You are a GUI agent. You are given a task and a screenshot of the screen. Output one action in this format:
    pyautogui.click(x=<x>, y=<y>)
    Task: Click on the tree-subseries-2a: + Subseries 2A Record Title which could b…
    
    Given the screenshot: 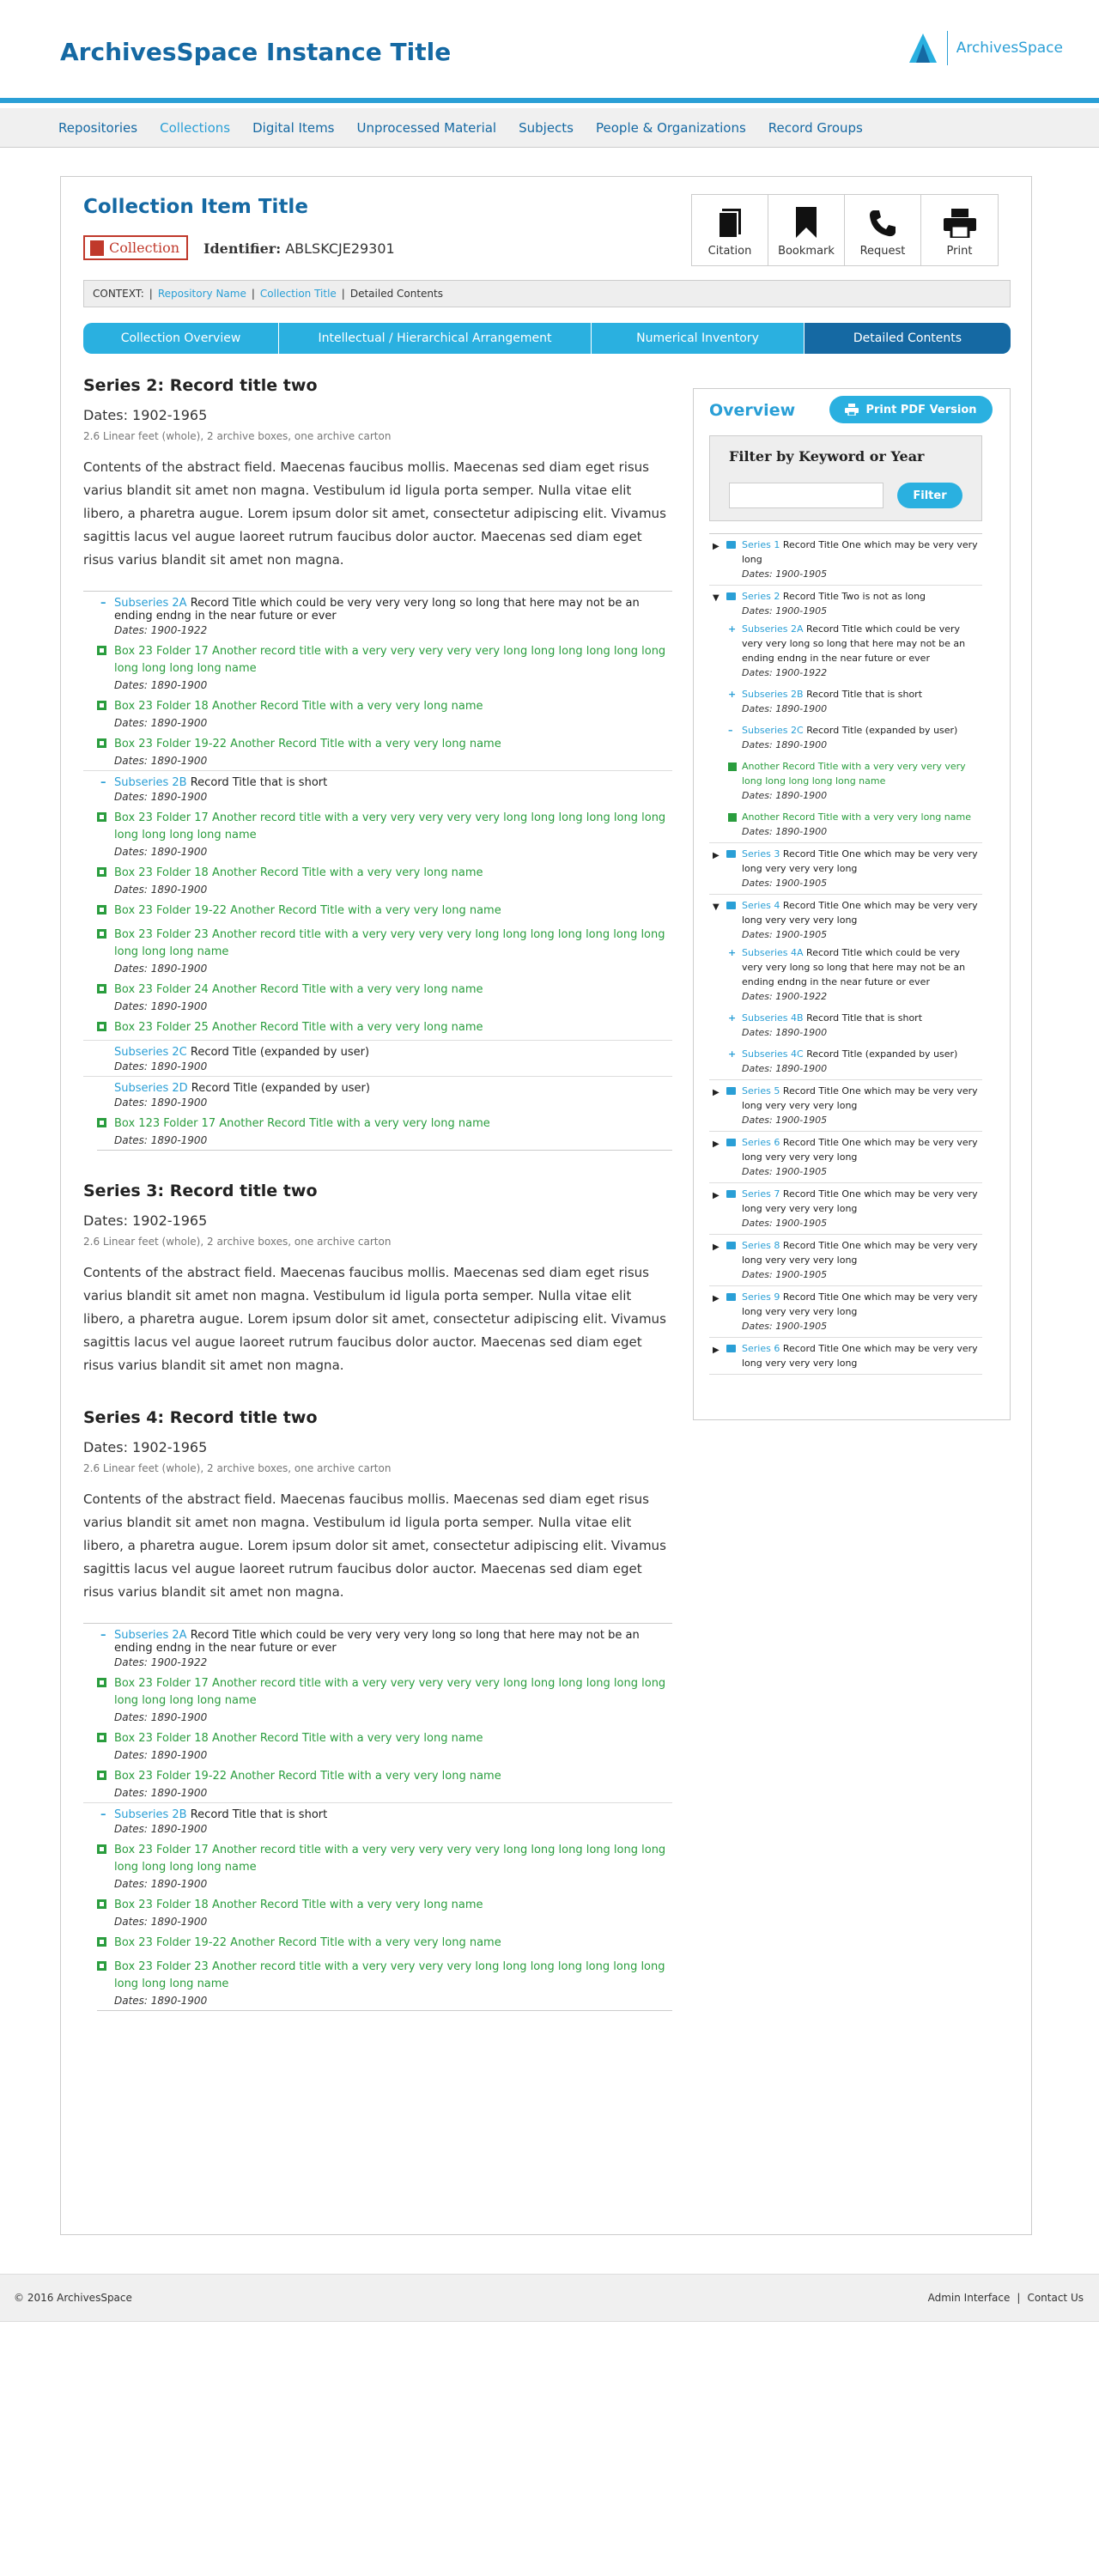 What is the action you would take?
    pyautogui.click(x=845, y=651)
    